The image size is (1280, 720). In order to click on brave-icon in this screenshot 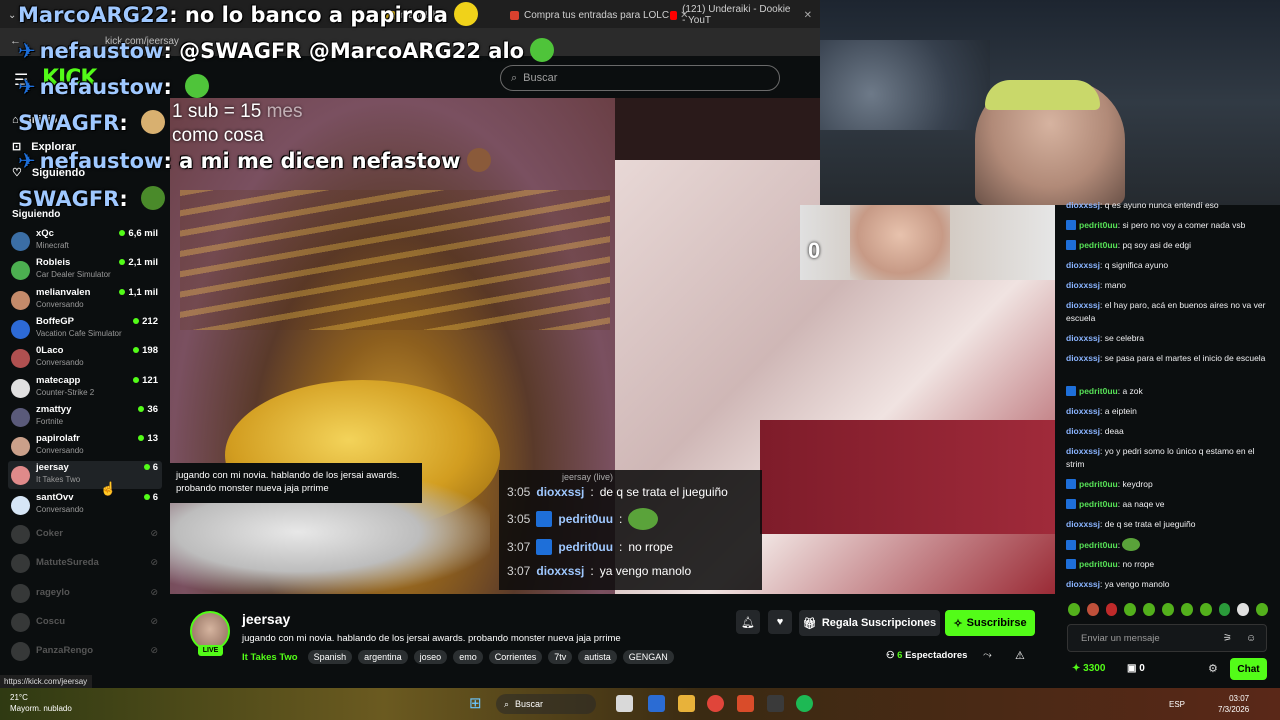, I will do `click(745, 703)`.